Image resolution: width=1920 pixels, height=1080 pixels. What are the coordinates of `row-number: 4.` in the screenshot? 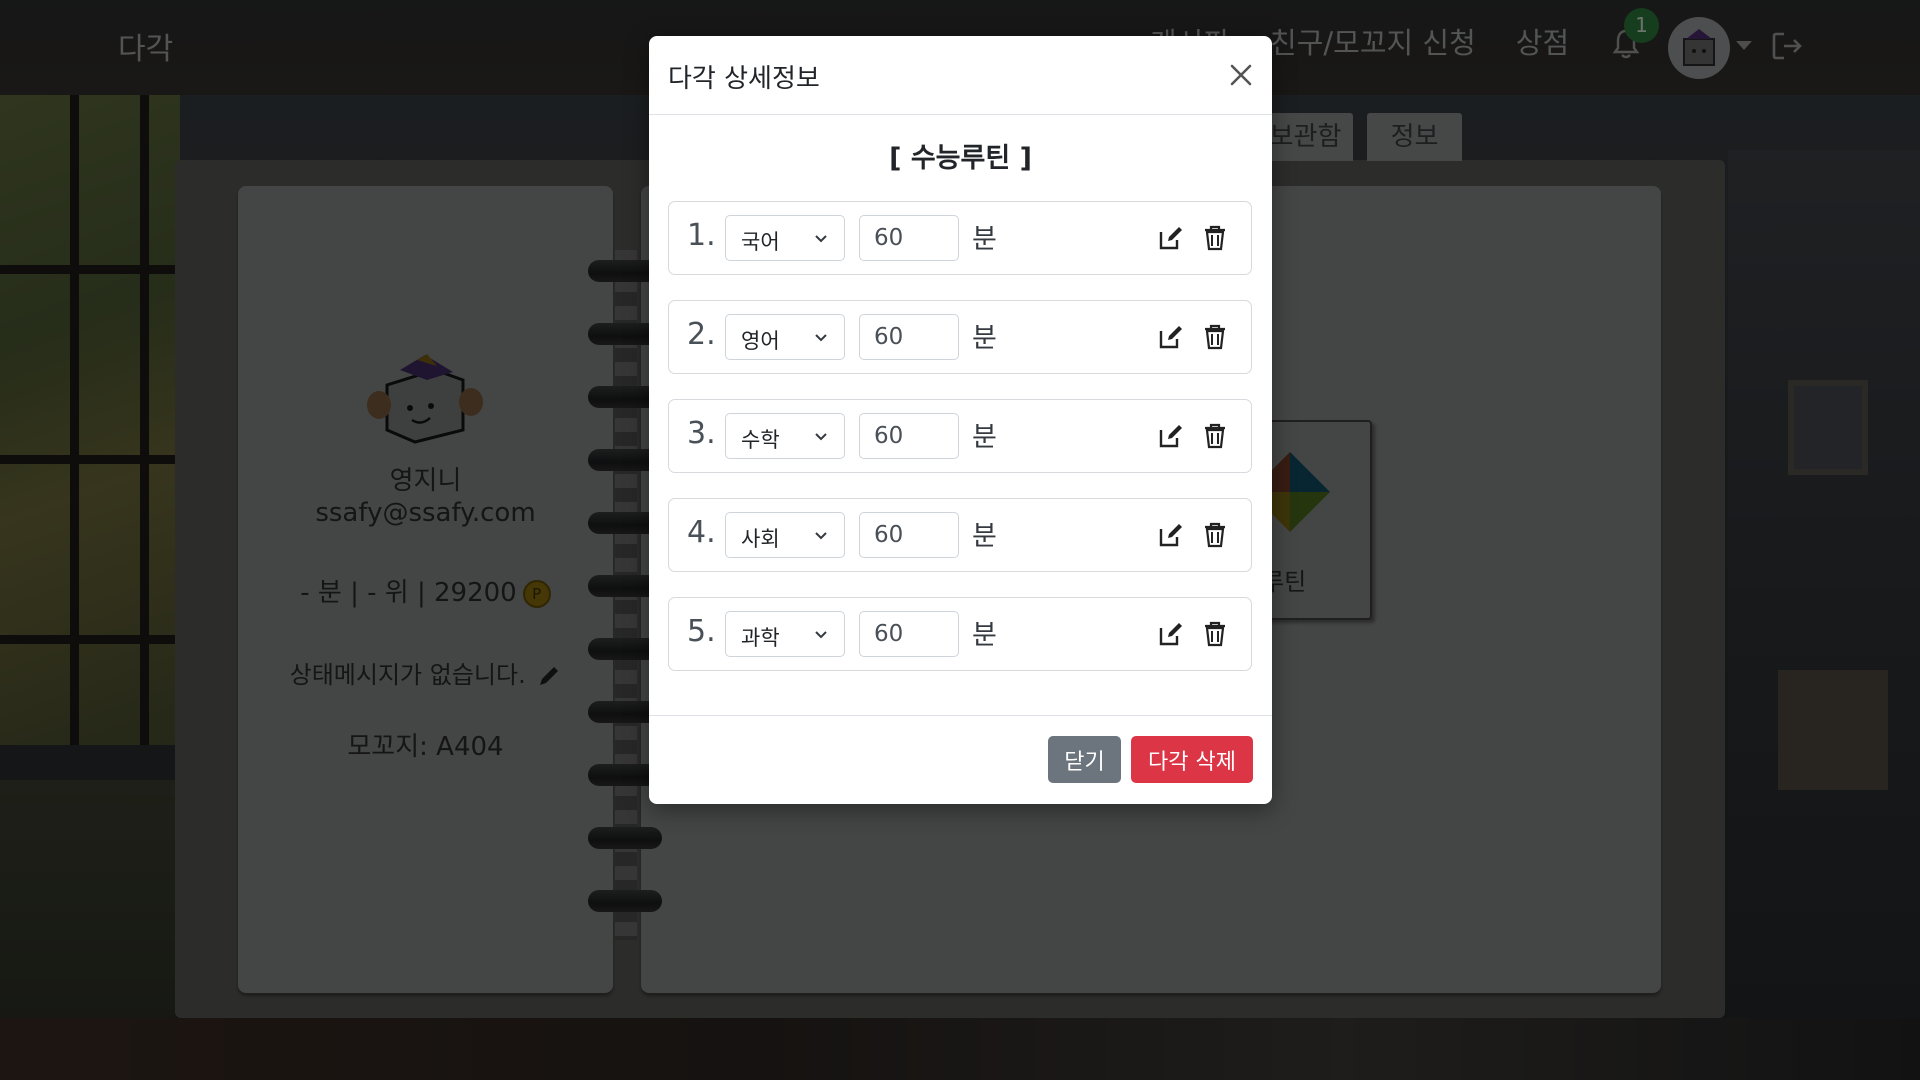 It's located at (701, 532).